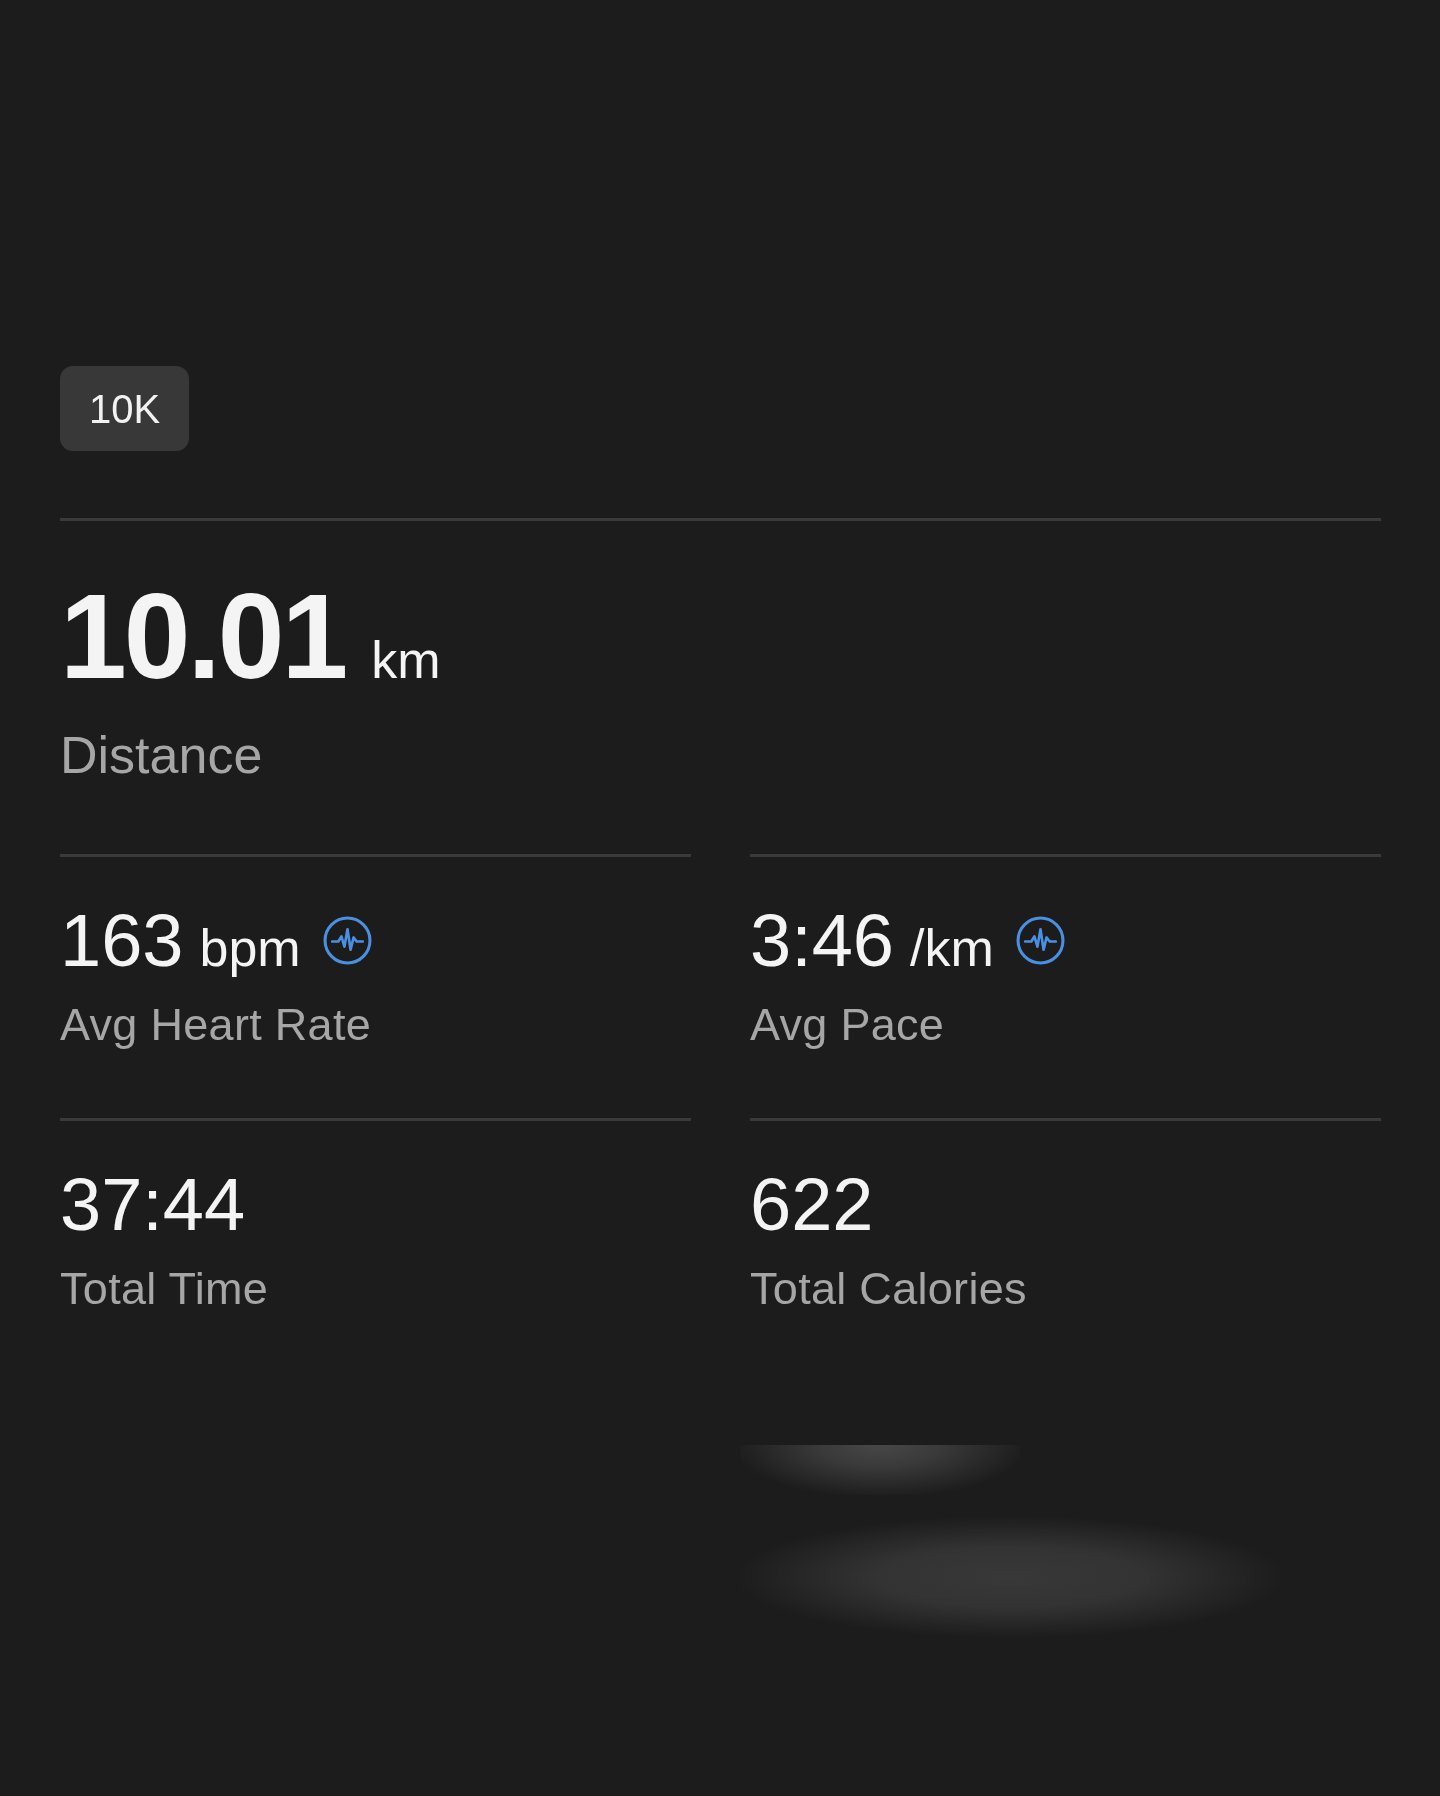  Describe the element at coordinates (812, 1205) in the screenshot. I see `stat-value: 622` at that location.